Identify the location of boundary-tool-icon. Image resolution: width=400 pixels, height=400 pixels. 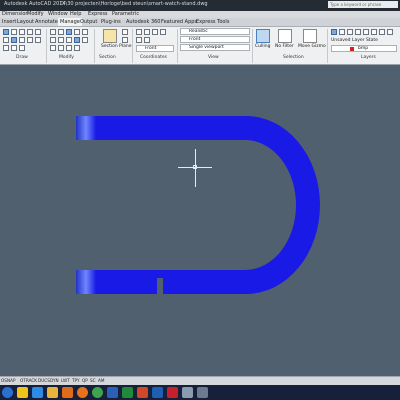
(22, 48).